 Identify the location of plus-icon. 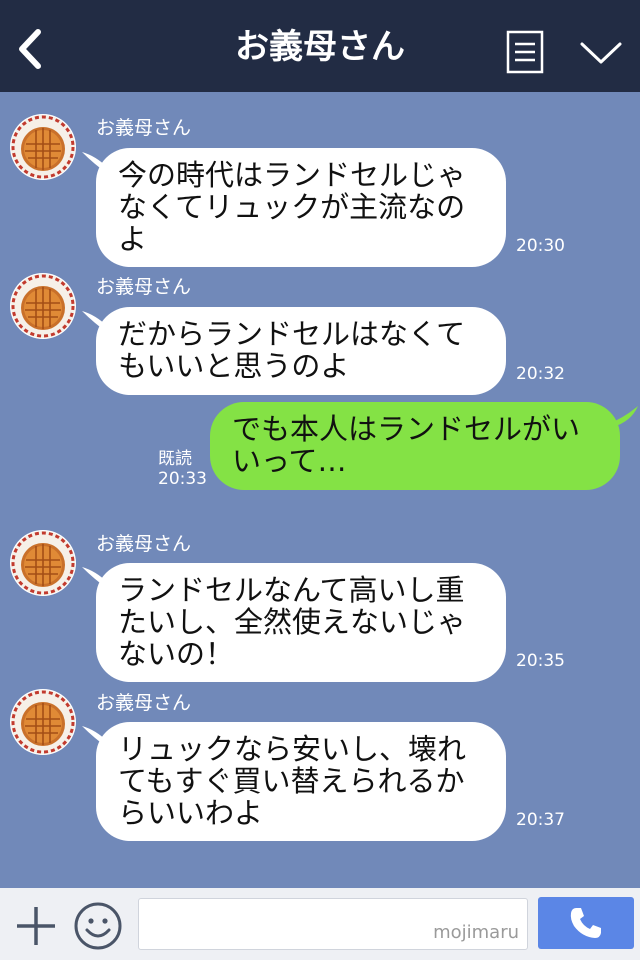
(36, 926).